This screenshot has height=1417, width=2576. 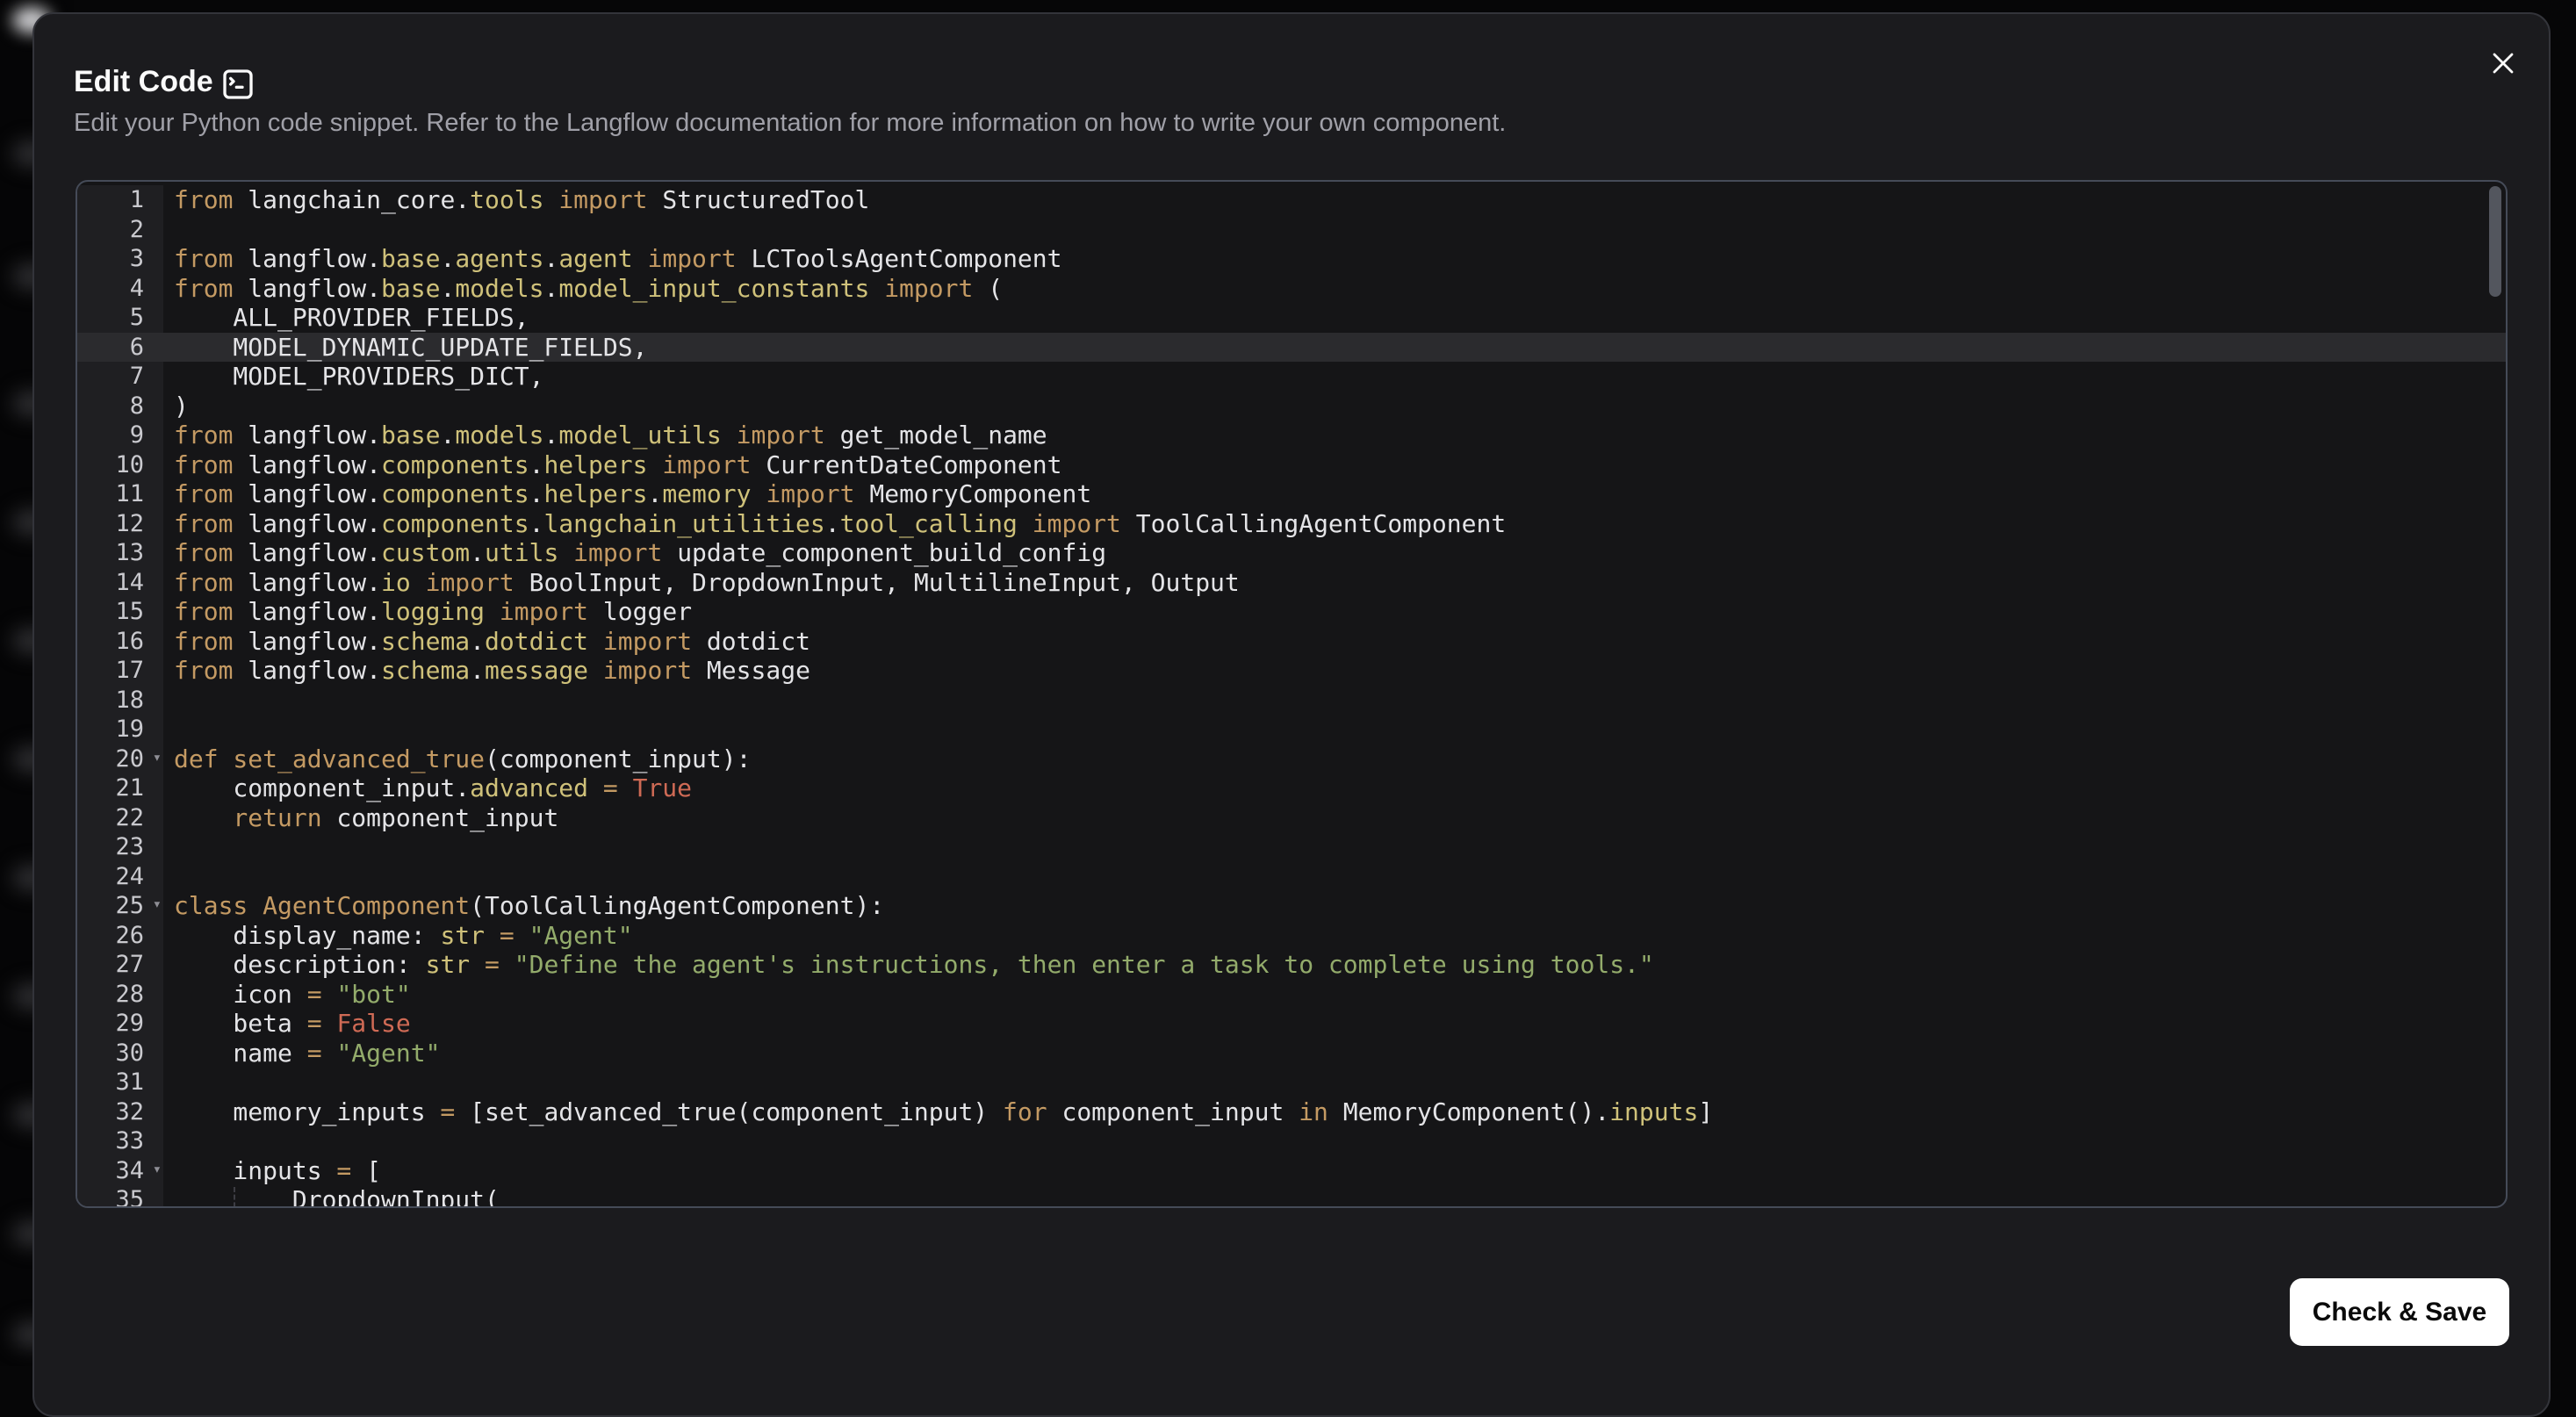 I want to click on code-line: 21 component_input.advanced = True, so click(x=1291, y=788).